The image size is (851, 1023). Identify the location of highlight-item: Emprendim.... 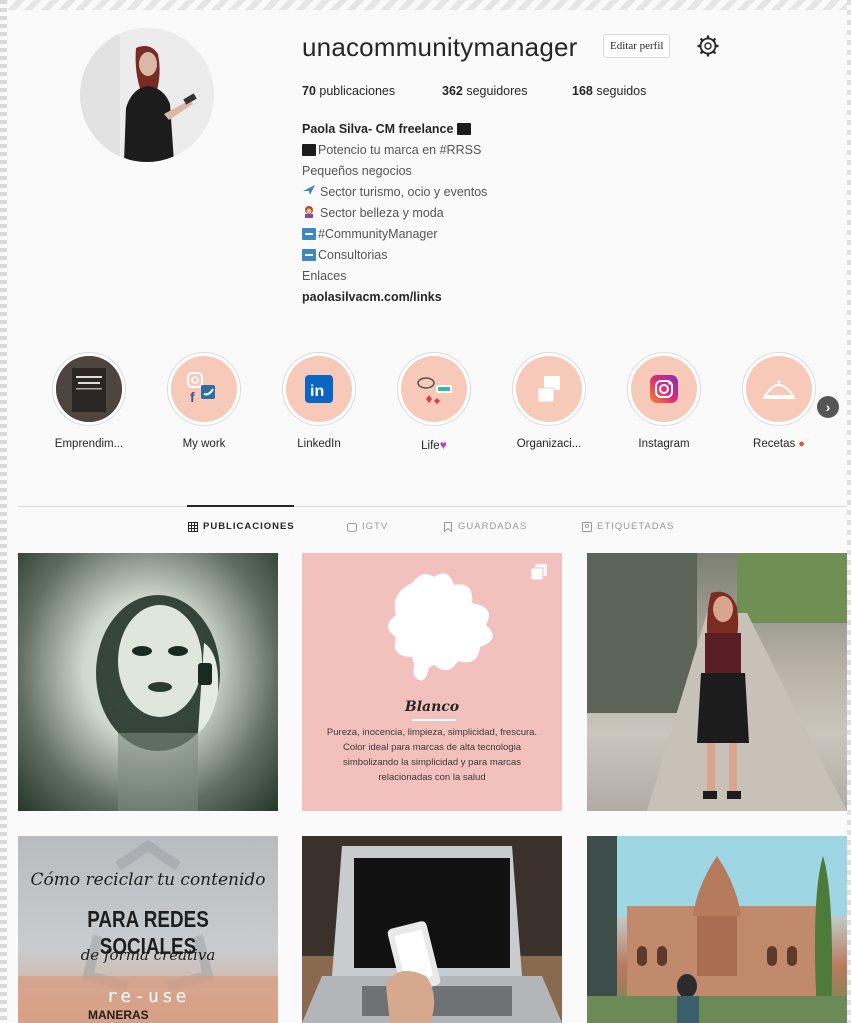
(89, 401).